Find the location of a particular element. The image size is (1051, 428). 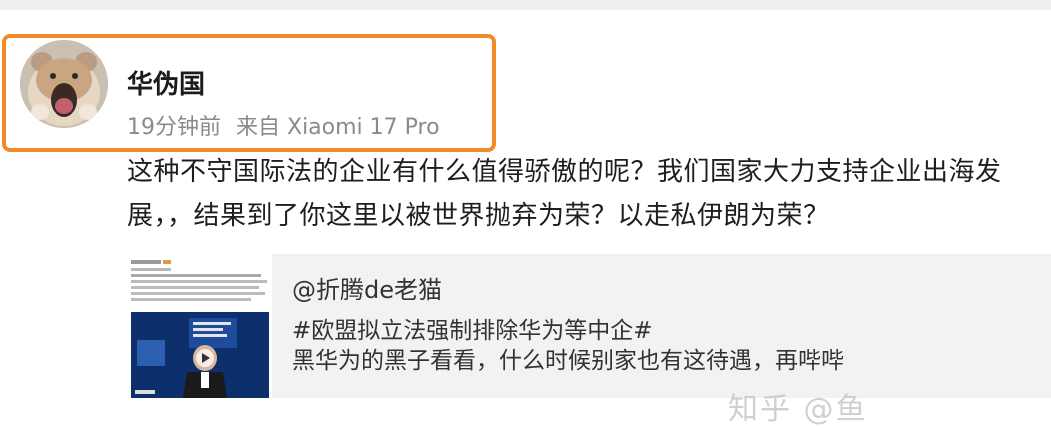

repost-topic: #欧盟拟立法强制排除华为等中企# is located at coordinates (568, 331).